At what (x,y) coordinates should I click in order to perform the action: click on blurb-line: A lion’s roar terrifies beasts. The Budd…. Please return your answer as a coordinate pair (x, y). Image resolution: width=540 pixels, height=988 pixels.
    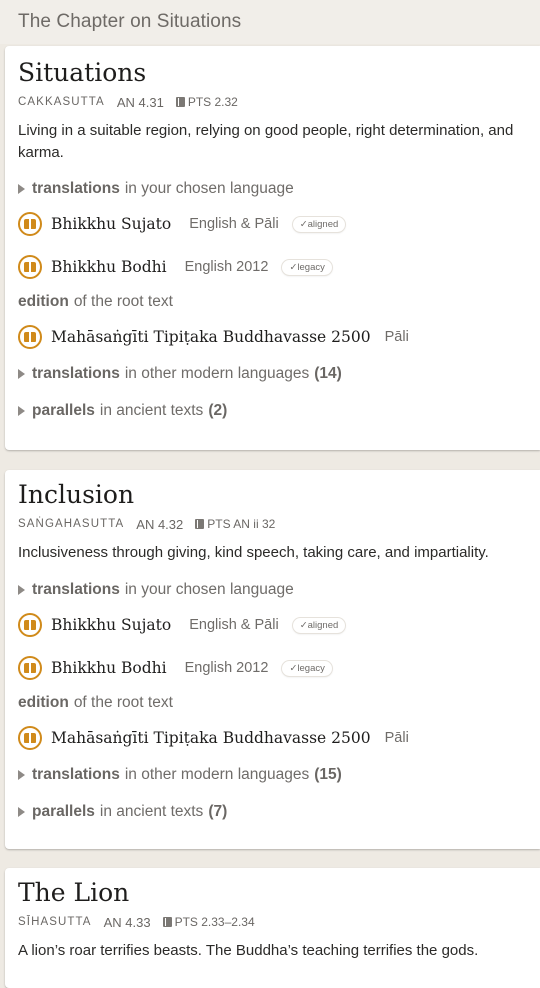
    Looking at the image, I should click on (248, 950).